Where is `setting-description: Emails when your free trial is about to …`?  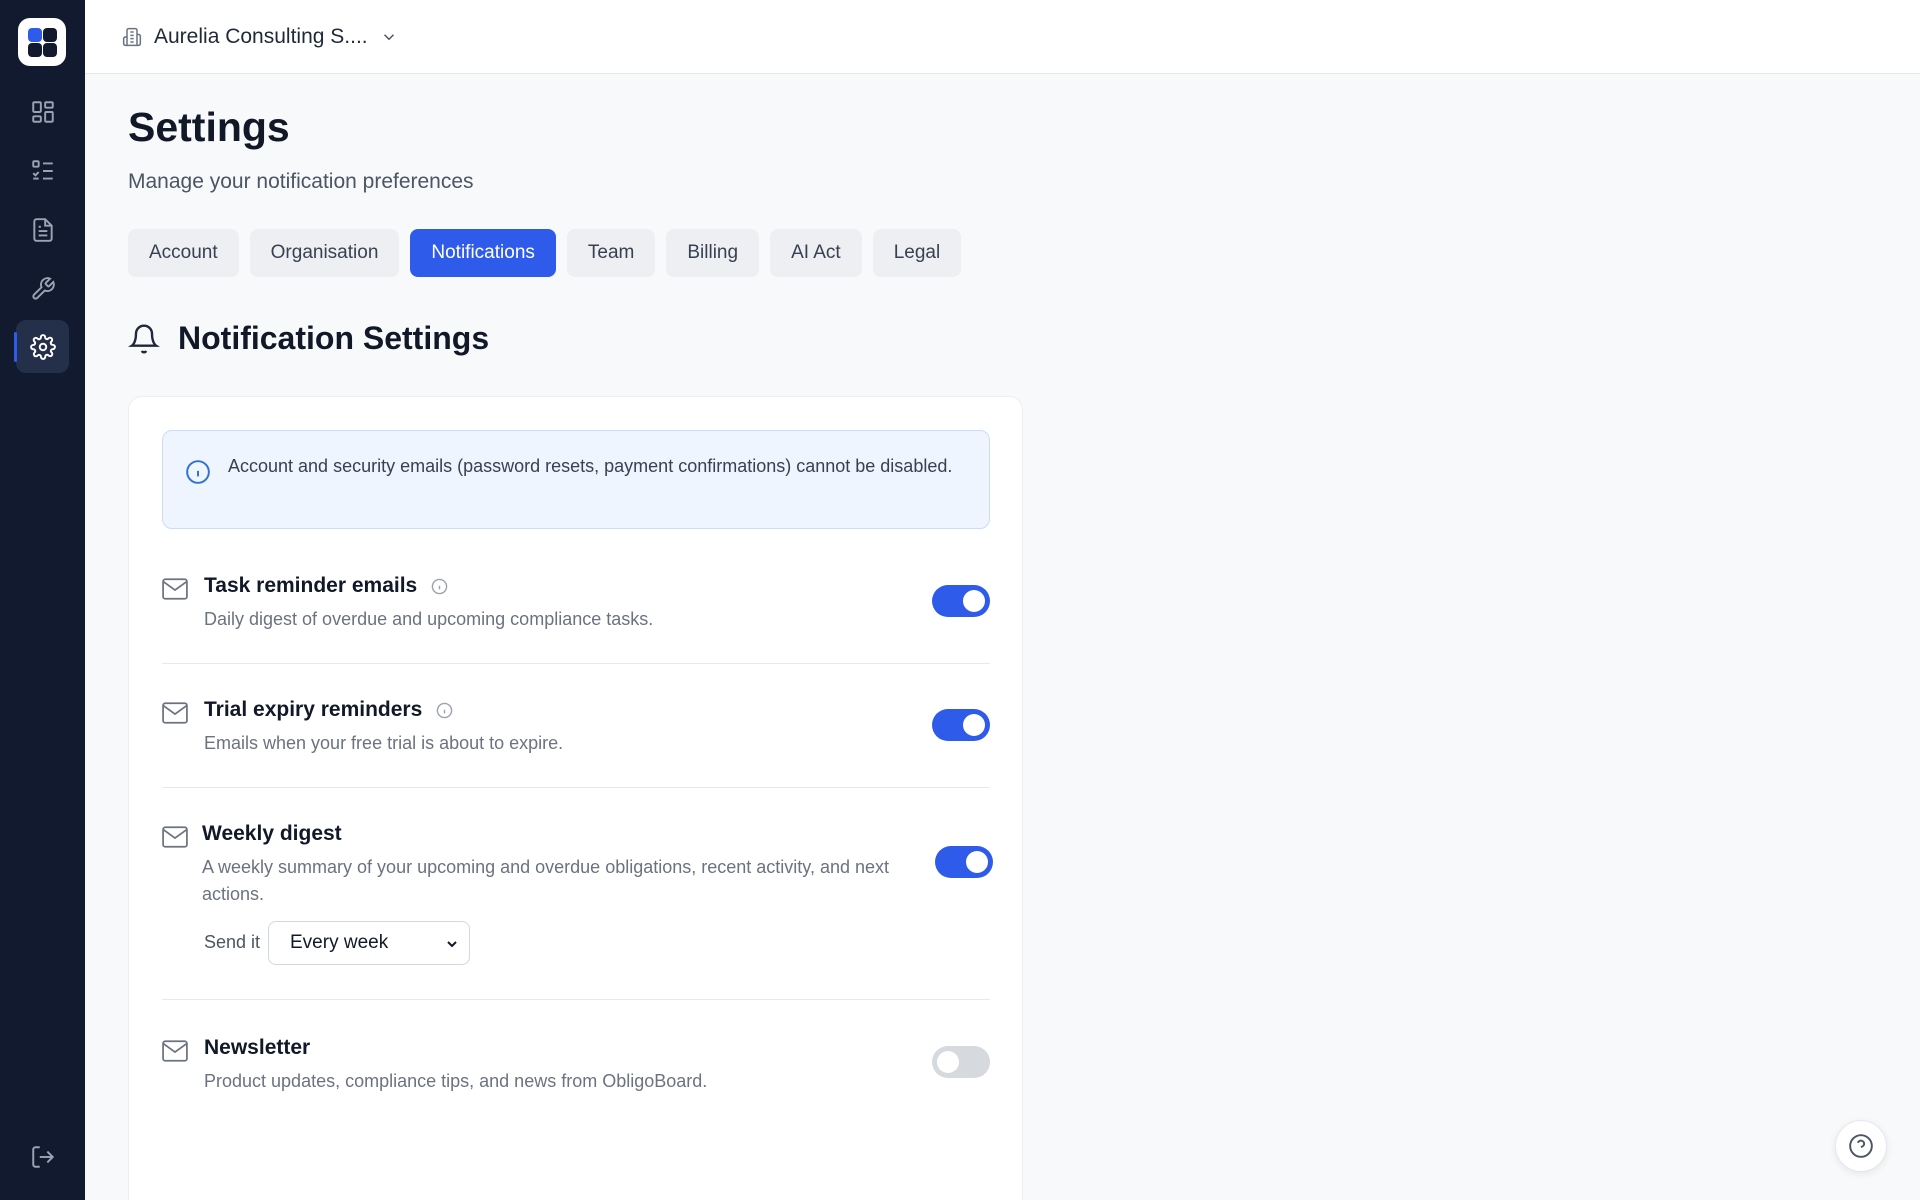 setting-description: Emails when your free trial is about to … is located at coordinates (384, 743).